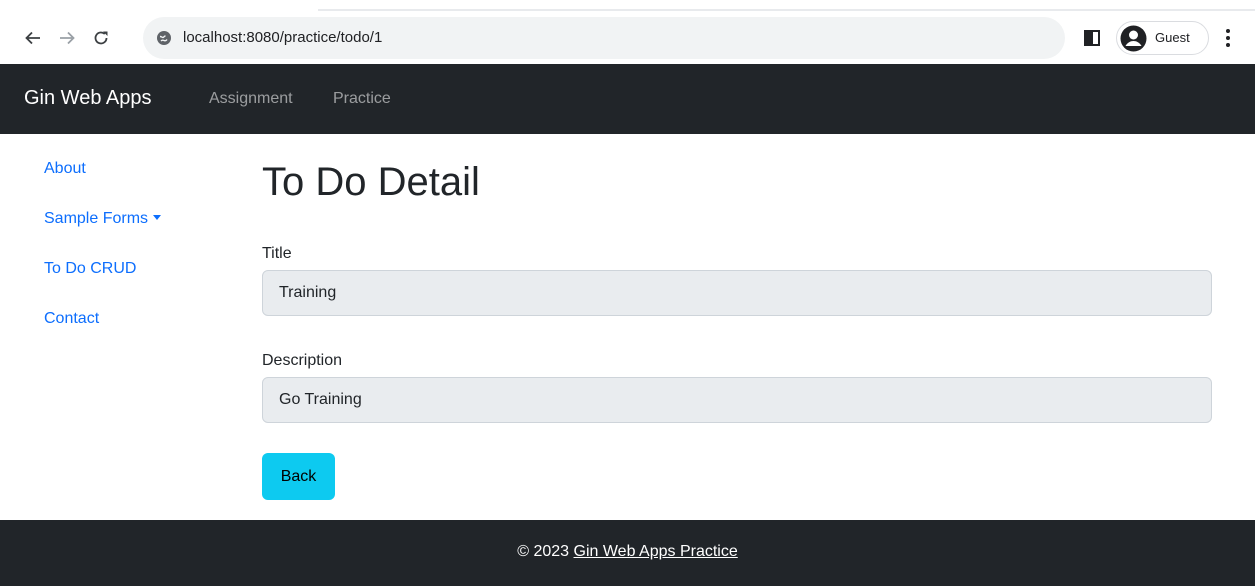 The height and width of the screenshot is (586, 1255). What do you see at coordinates (71, 319) in the screenshot?
I see `sidebar-item-contact: Contact` at bounding box center [71, 319].